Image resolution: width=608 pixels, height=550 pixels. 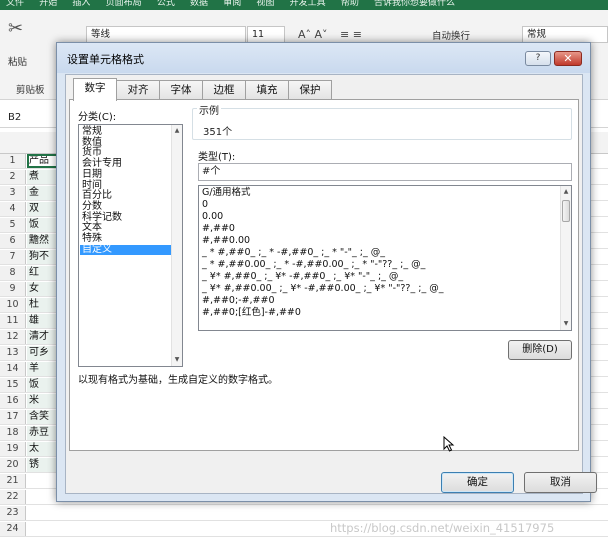 What do you see at coordinates (181, 90) in the screenshot?
I see `tab-font: 字体` at bounding box center [181, 90].